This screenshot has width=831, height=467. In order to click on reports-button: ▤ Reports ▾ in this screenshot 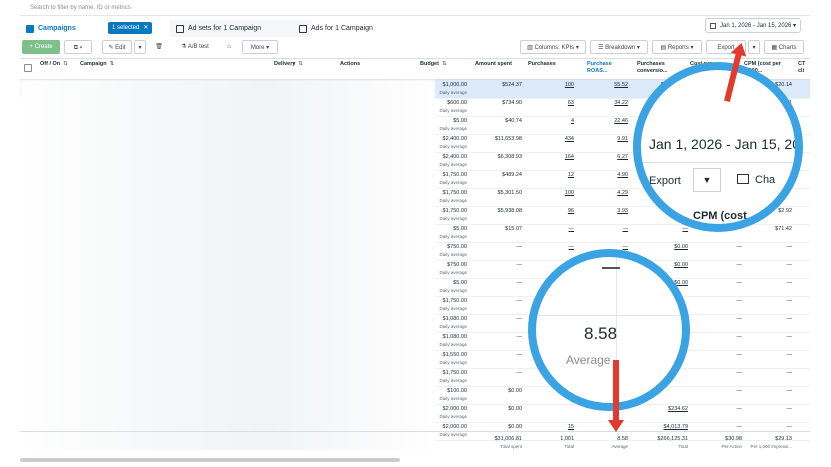, I will do `click(677, 47)`.